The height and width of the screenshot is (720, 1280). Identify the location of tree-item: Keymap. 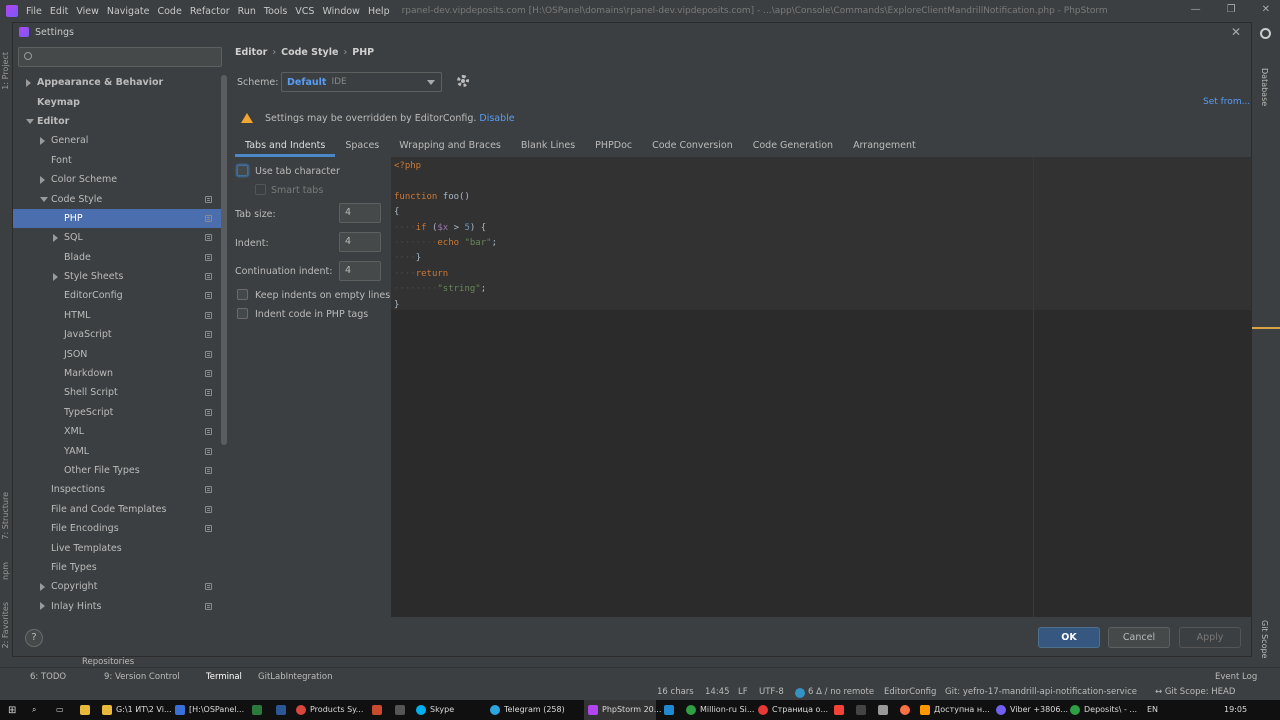
(120, 101).